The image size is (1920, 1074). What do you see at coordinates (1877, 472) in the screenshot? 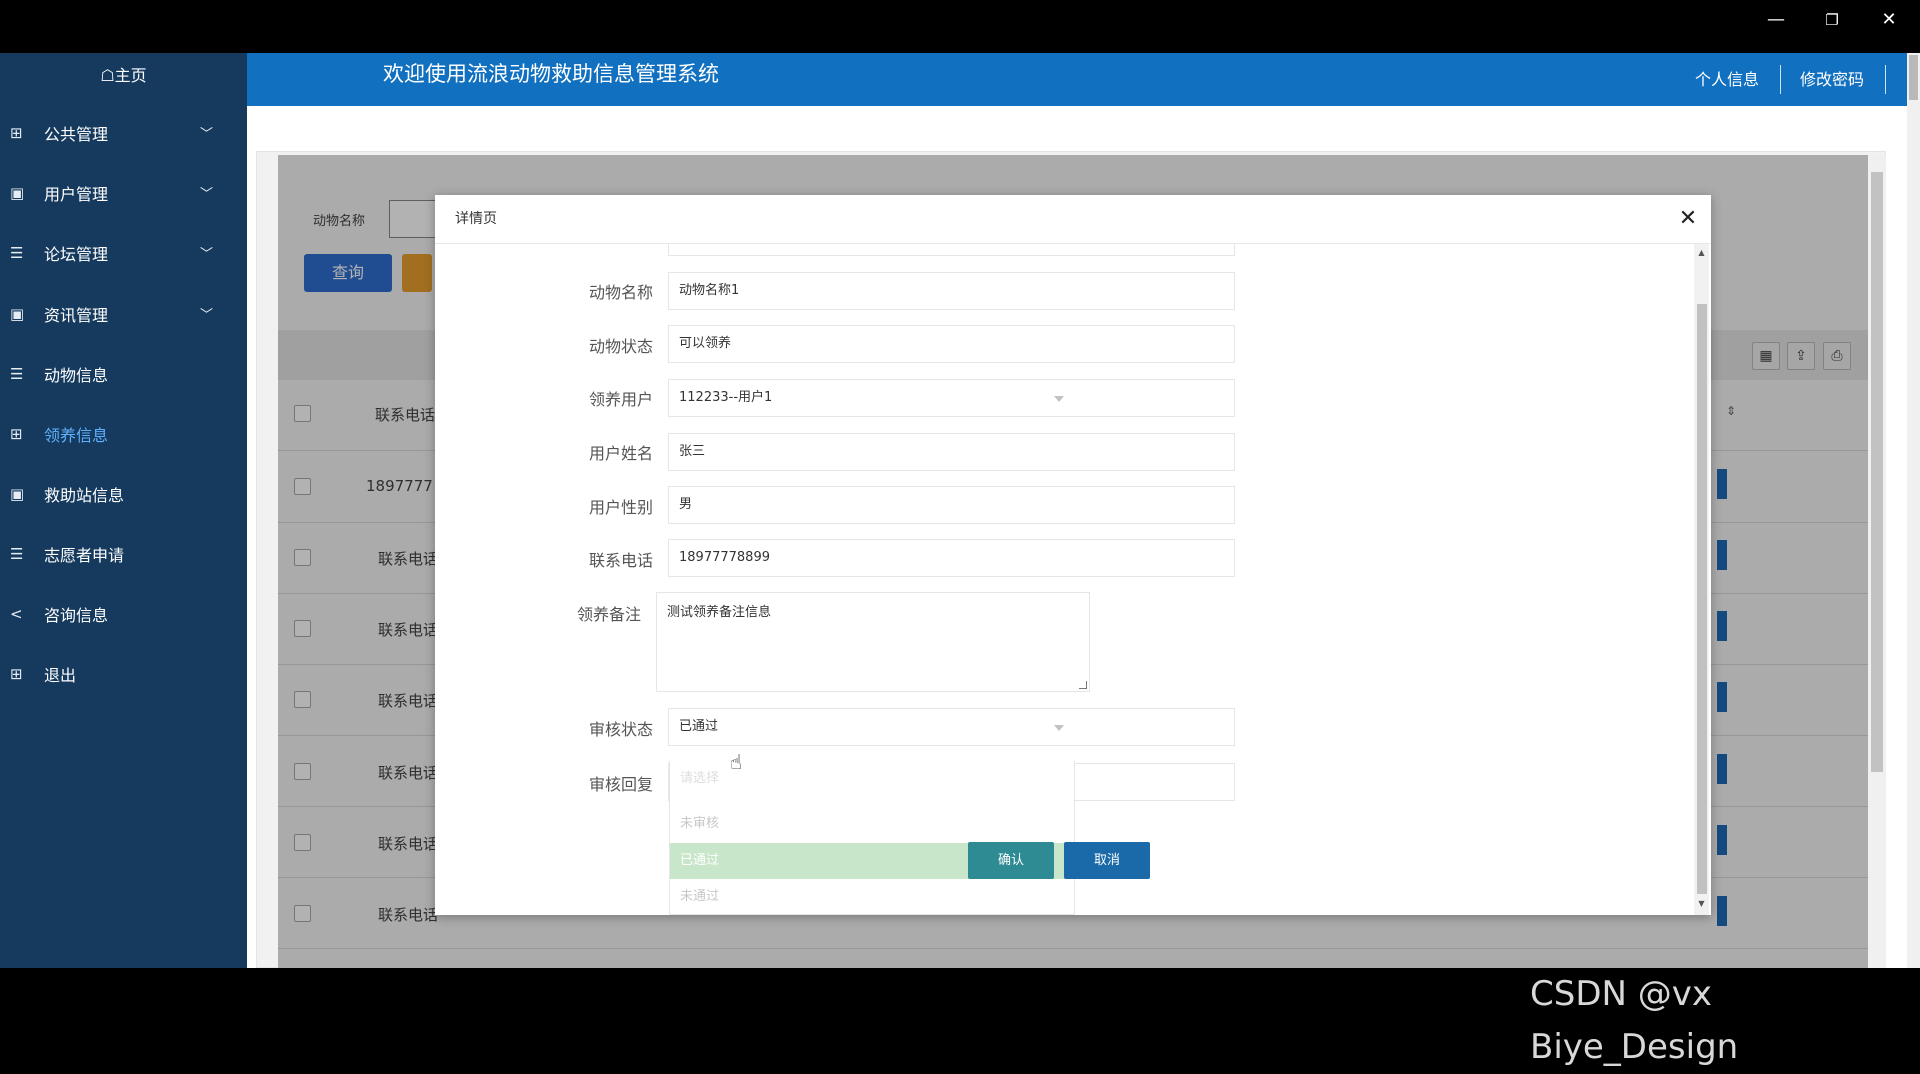
I see `content-scrollbar-thumb` at bounding box center [1877, 472].